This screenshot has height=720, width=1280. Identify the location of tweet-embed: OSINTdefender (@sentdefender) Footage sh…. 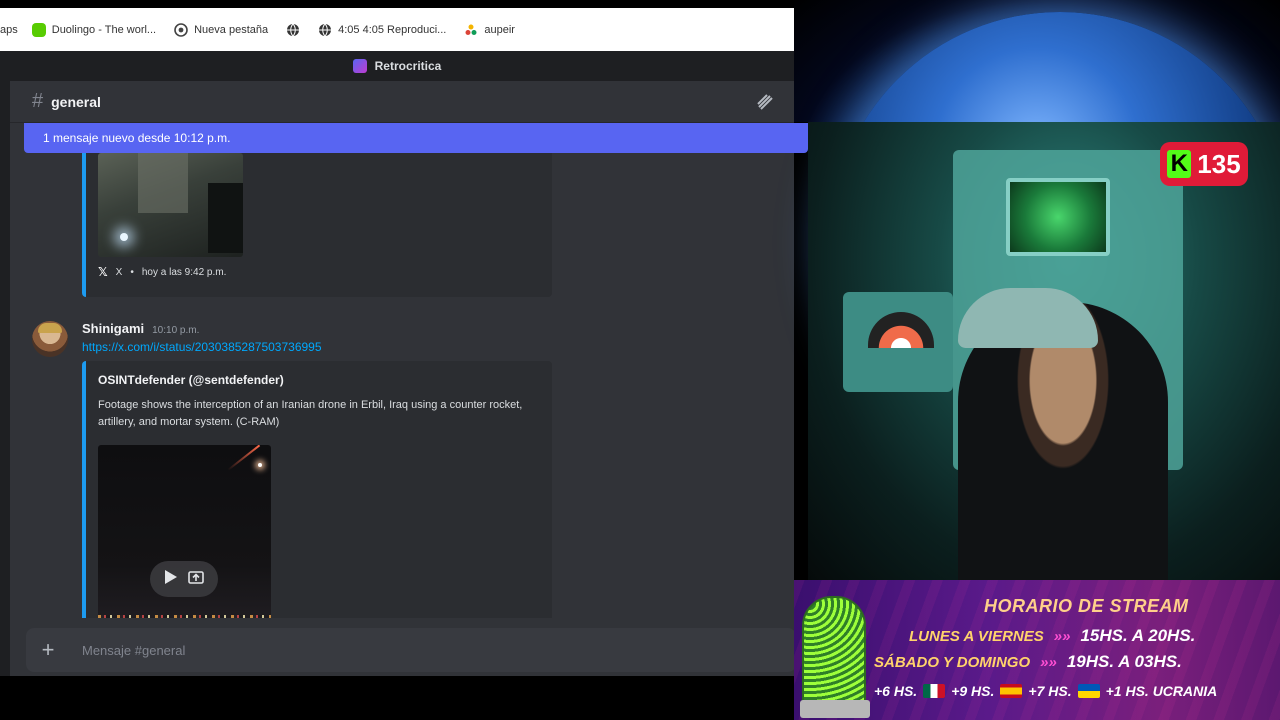
(317, 489).